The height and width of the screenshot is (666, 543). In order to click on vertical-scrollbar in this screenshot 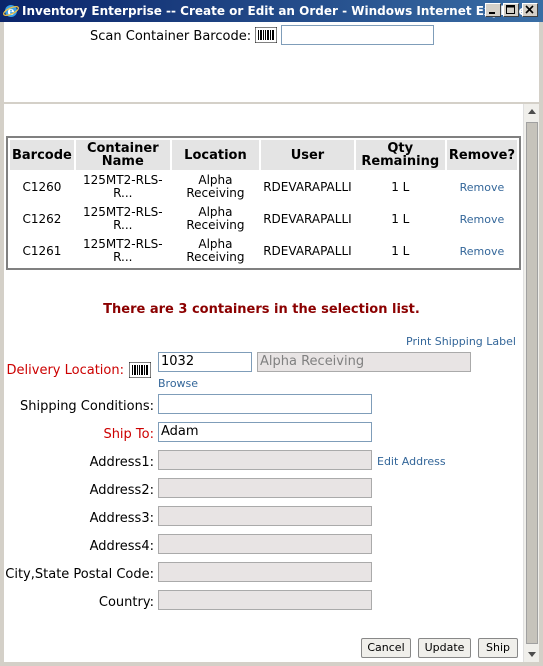, I will do `click(531, 383)`.